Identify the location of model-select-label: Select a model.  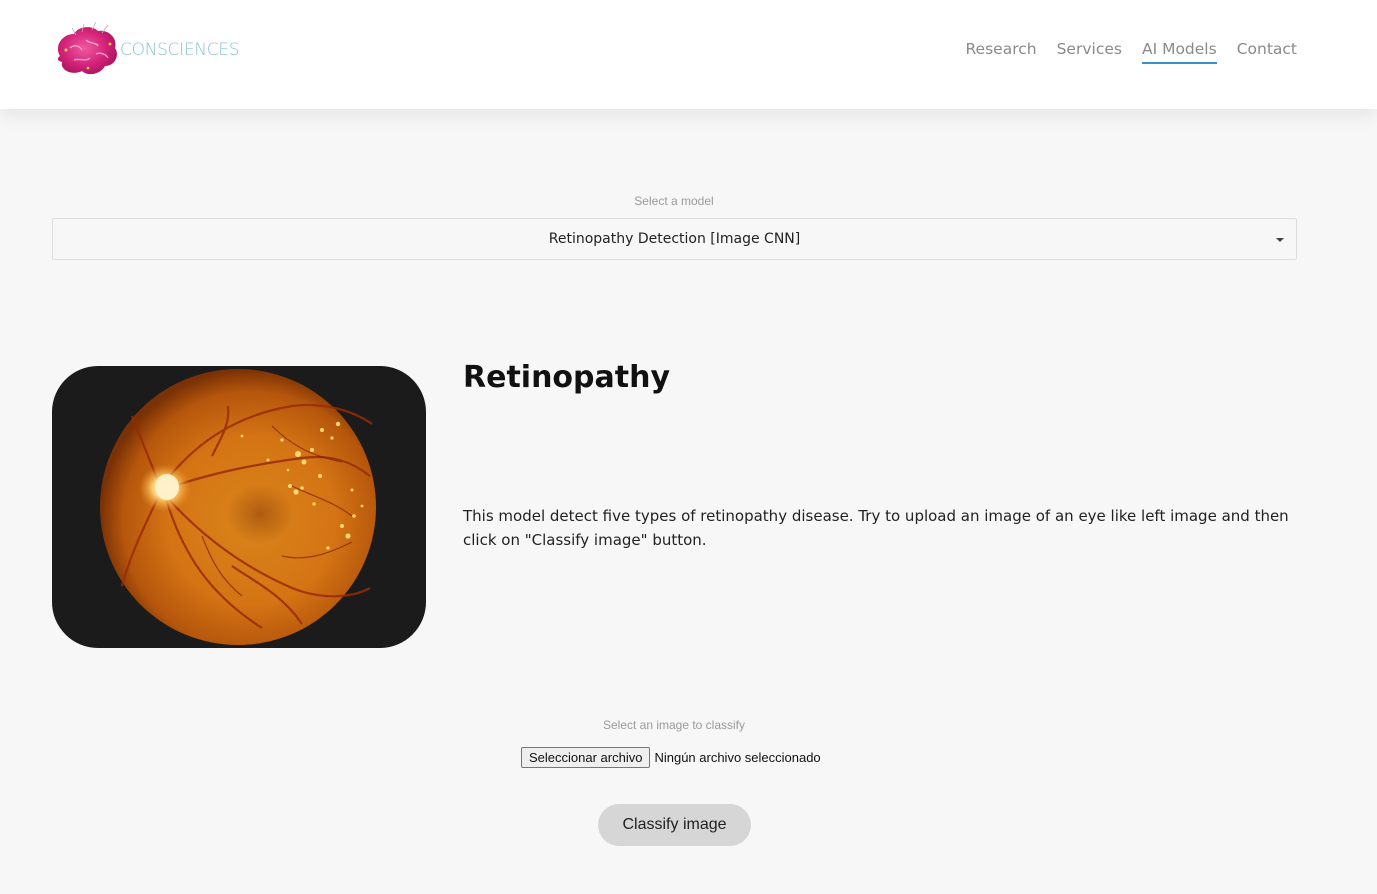
(674, 201).